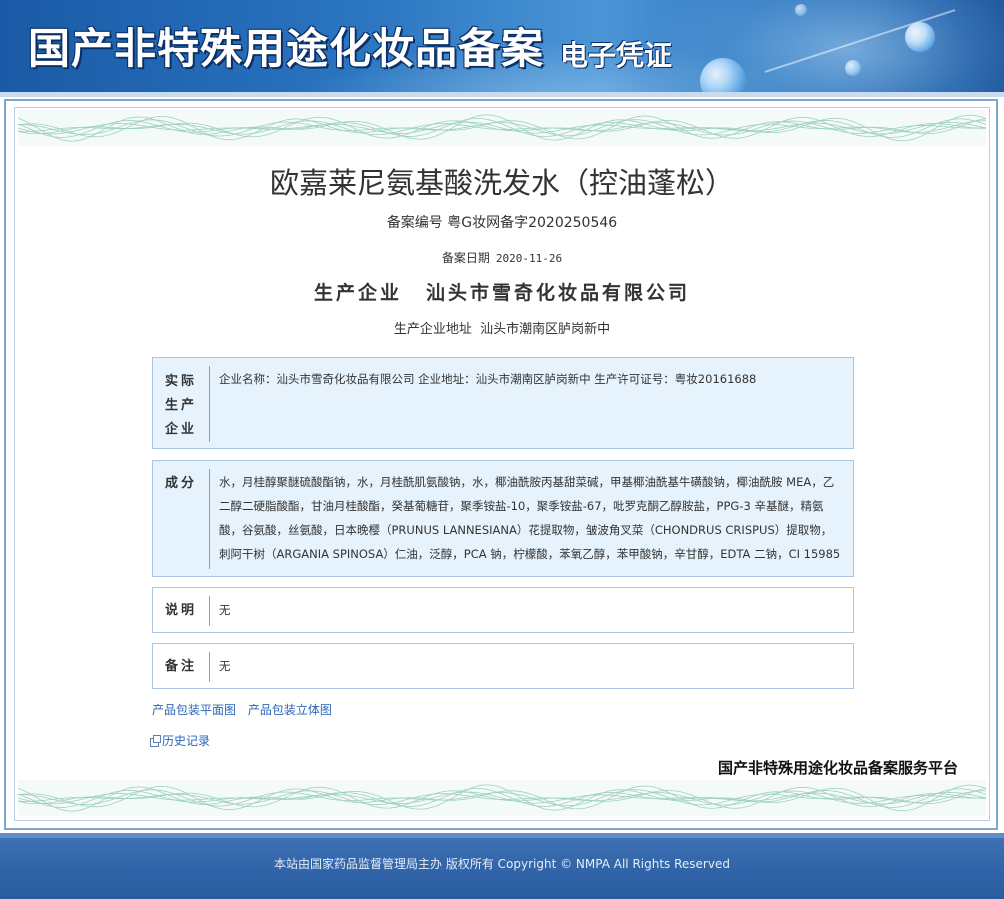 This screenshot has width=1004, height=899. I want to click on section-label: 备注, so click(180, 666).